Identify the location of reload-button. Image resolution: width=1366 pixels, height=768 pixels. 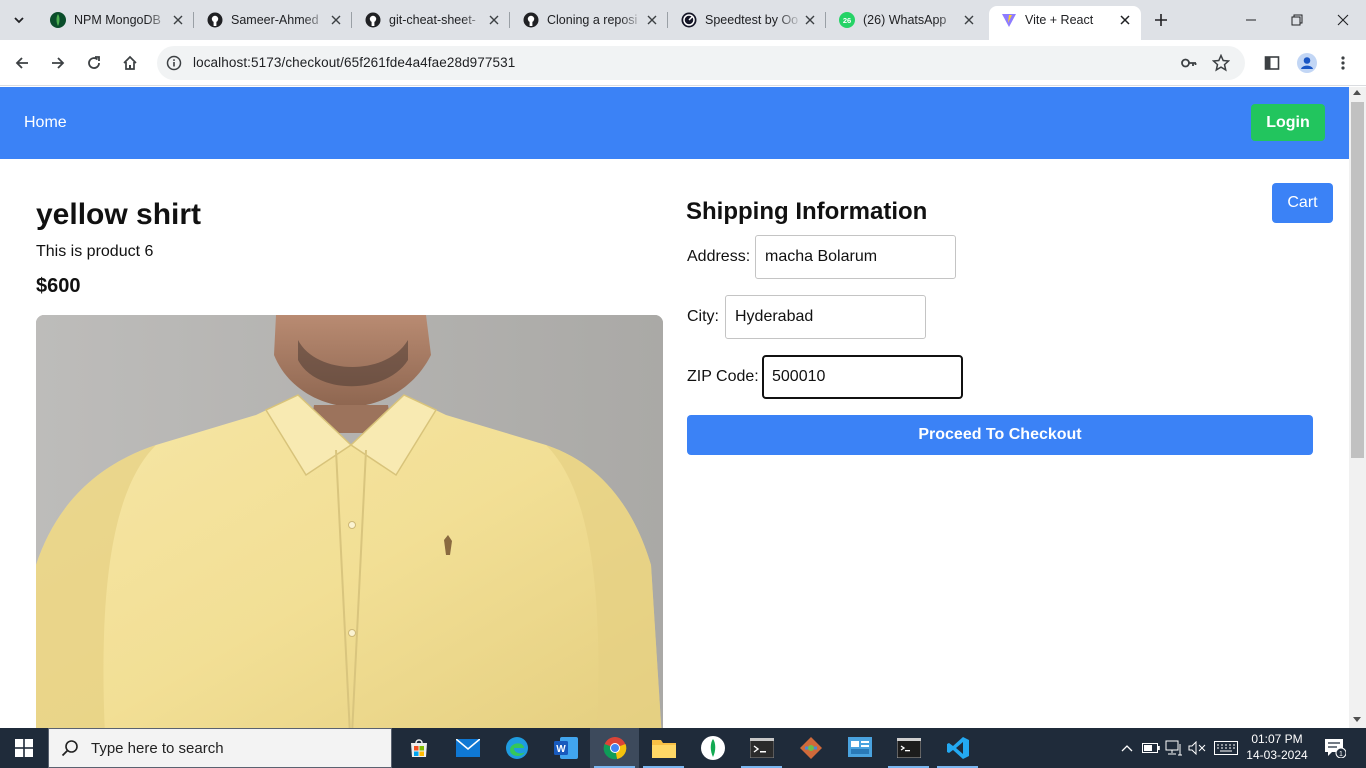
(94, 63).